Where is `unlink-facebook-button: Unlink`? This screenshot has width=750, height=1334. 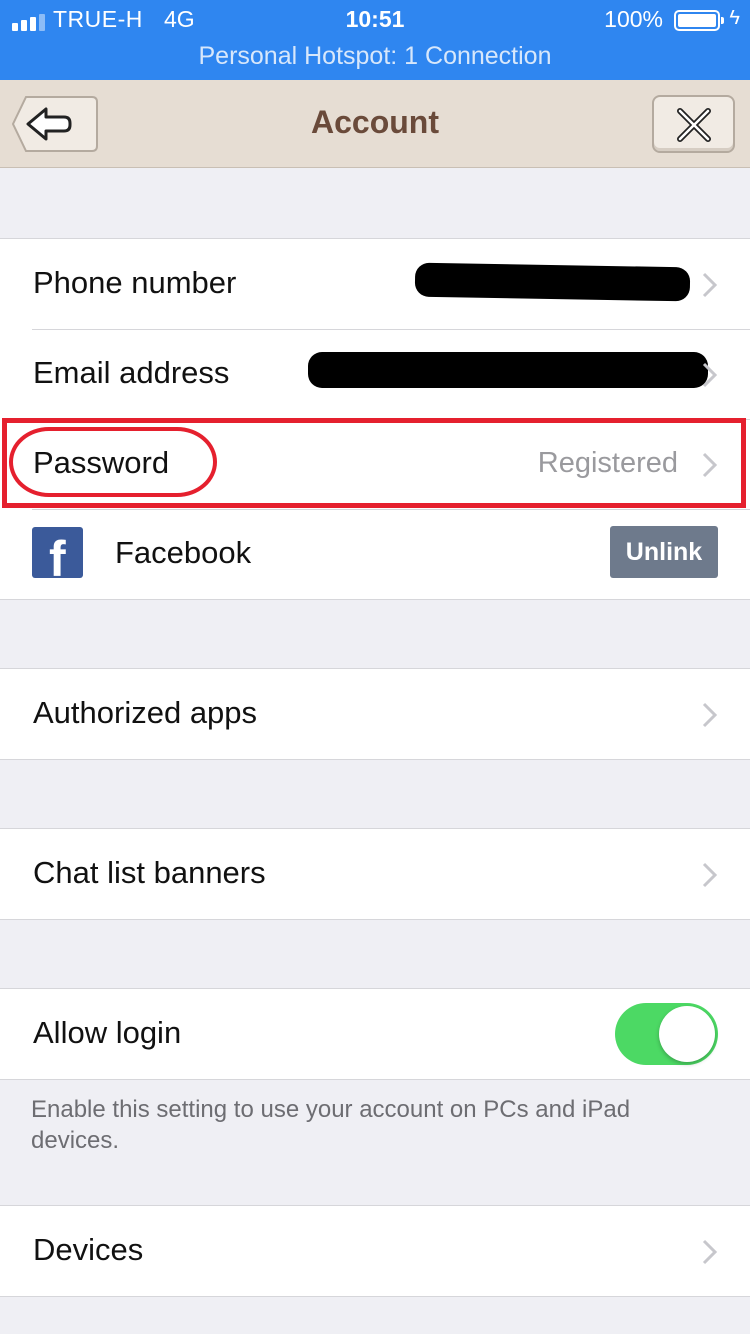 unlink-facebook-button: Unlink is located at coordinates (664, 552).